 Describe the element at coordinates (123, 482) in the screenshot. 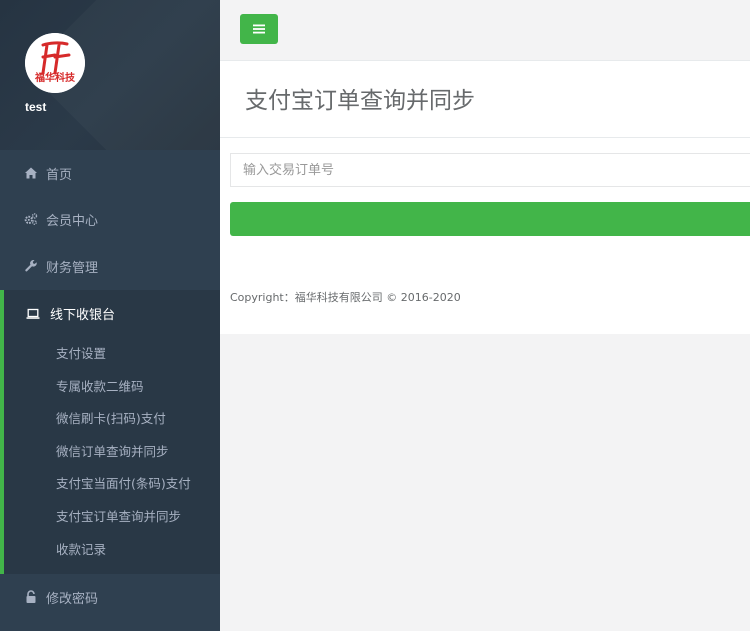

I see `submenu-alipay-barcode-pay: 支付宝当面付(条码)支付` at that location.